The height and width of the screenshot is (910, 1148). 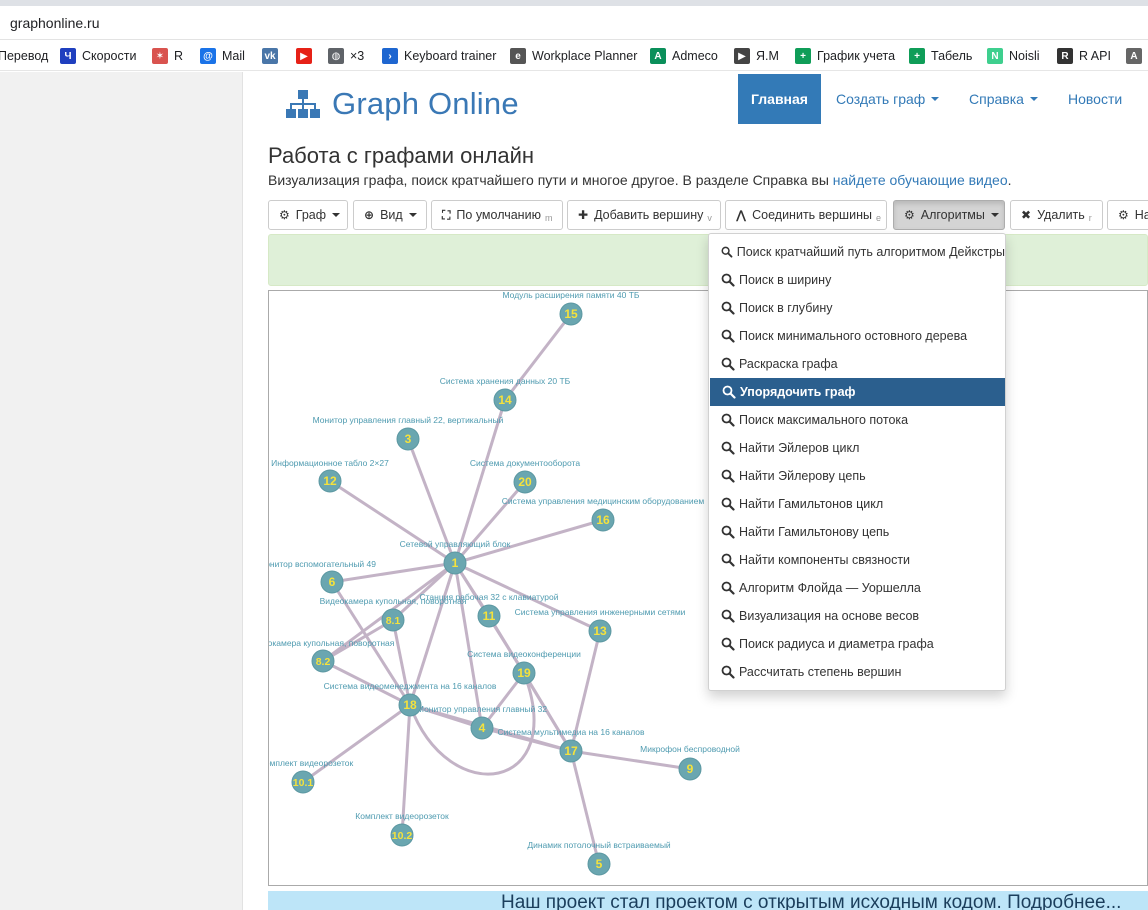 What do you see at coordinates (455, 563) in the screenshot?
I see `graph-node-1: 1` at bounding box center [455, 563].